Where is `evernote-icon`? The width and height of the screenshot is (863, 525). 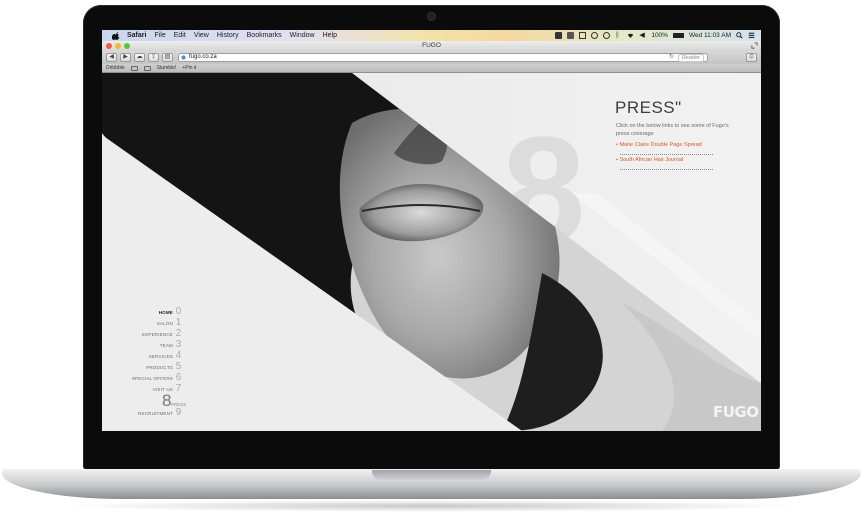 evernote-icon is located at coordinates (571, 35).